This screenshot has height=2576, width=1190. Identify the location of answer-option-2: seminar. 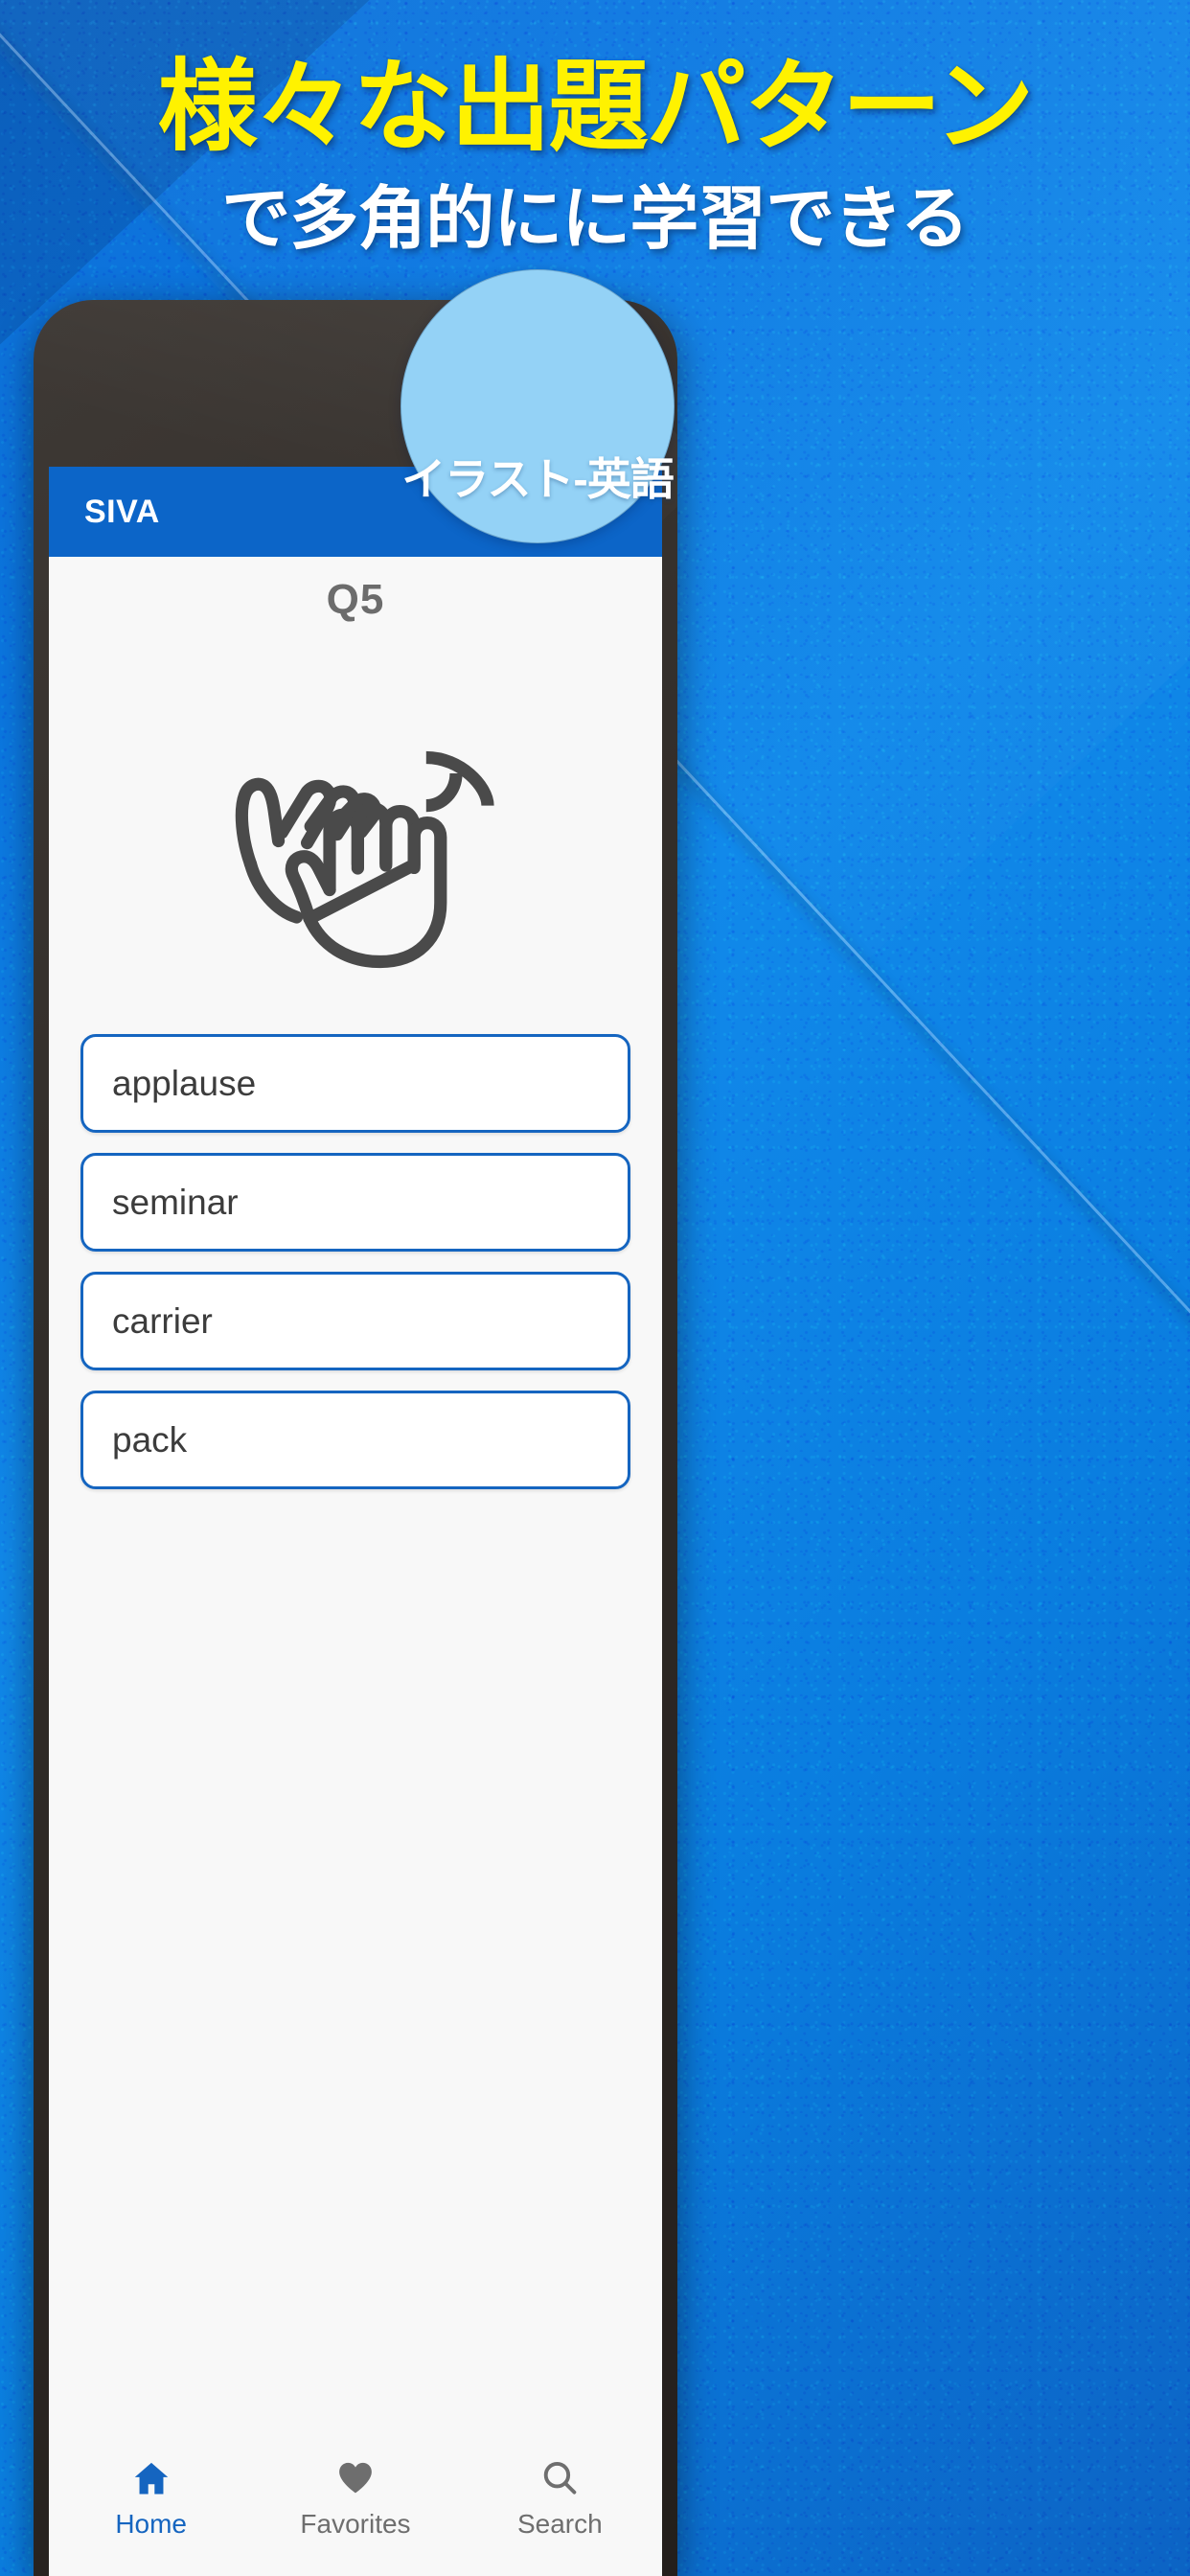
(355, 1202).